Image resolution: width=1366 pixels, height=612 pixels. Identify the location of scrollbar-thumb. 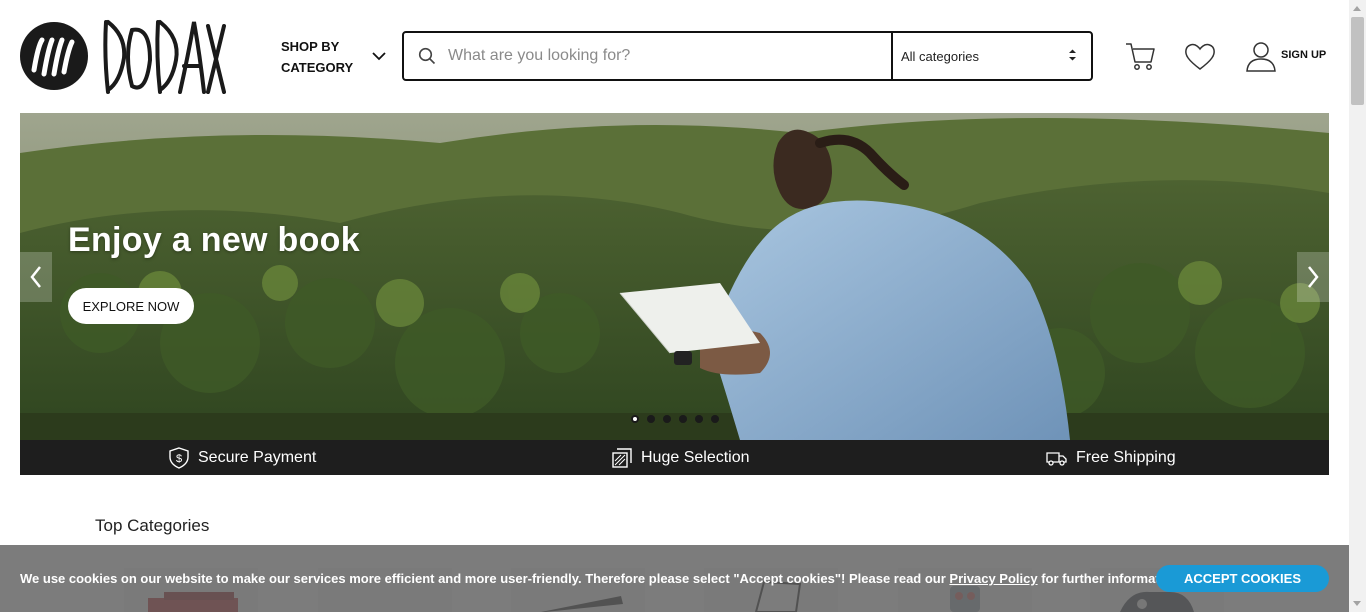
(1357, 61).